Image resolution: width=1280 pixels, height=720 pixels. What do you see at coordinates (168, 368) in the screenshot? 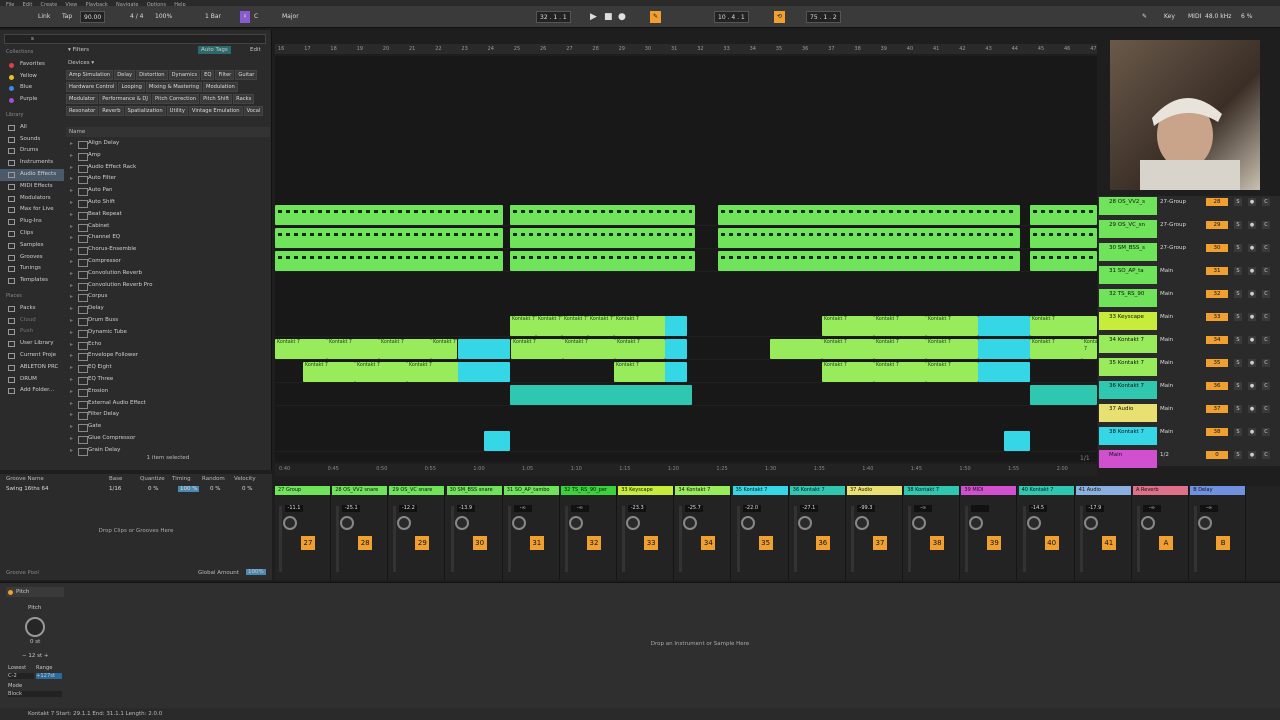
I see `device-list-item: EQ Eight` at bounding box center [168, 368].